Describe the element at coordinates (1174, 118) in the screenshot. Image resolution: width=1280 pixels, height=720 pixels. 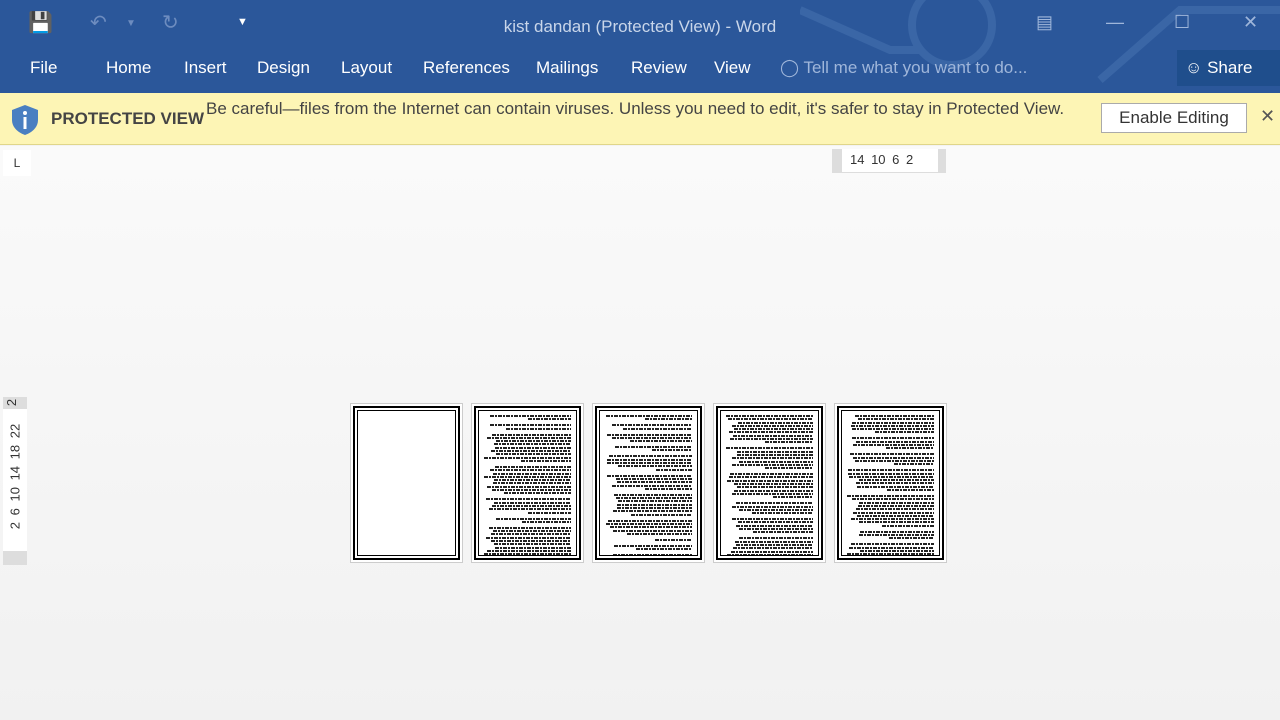
I see `enable-editing-button: Enable Editing` at that location.